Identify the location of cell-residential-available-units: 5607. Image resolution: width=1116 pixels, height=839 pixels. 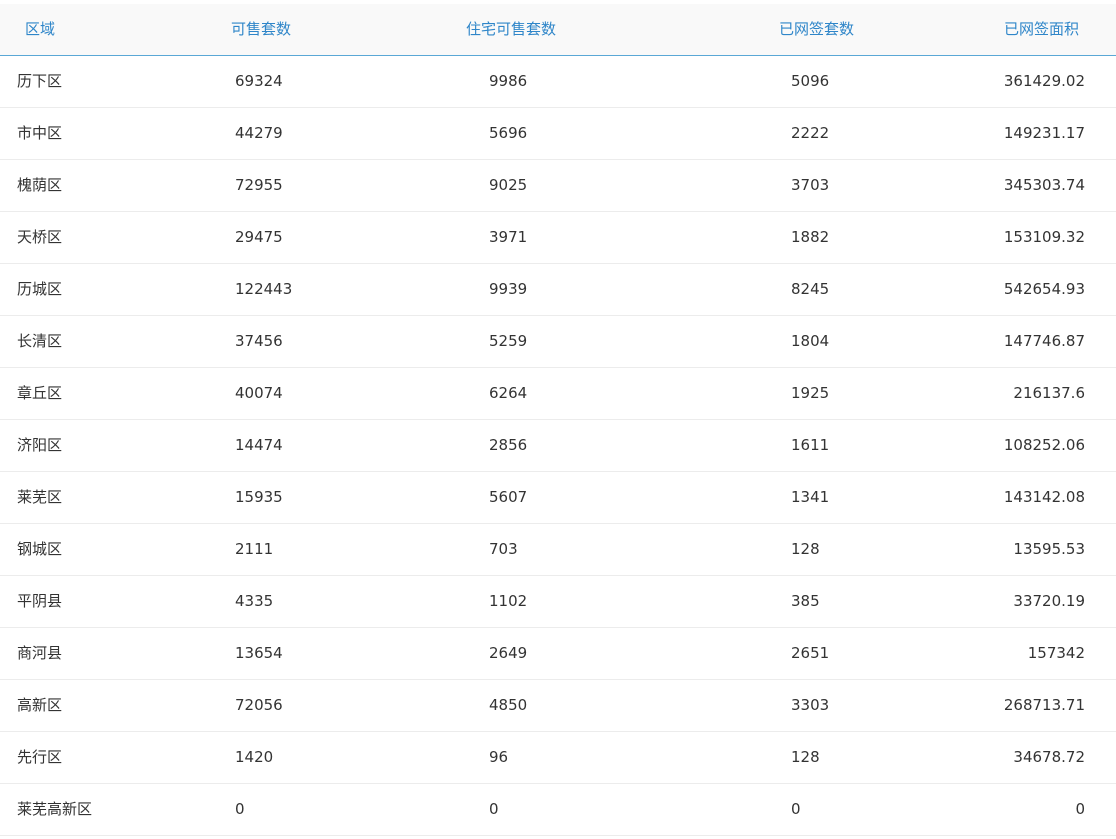
(508, 497).